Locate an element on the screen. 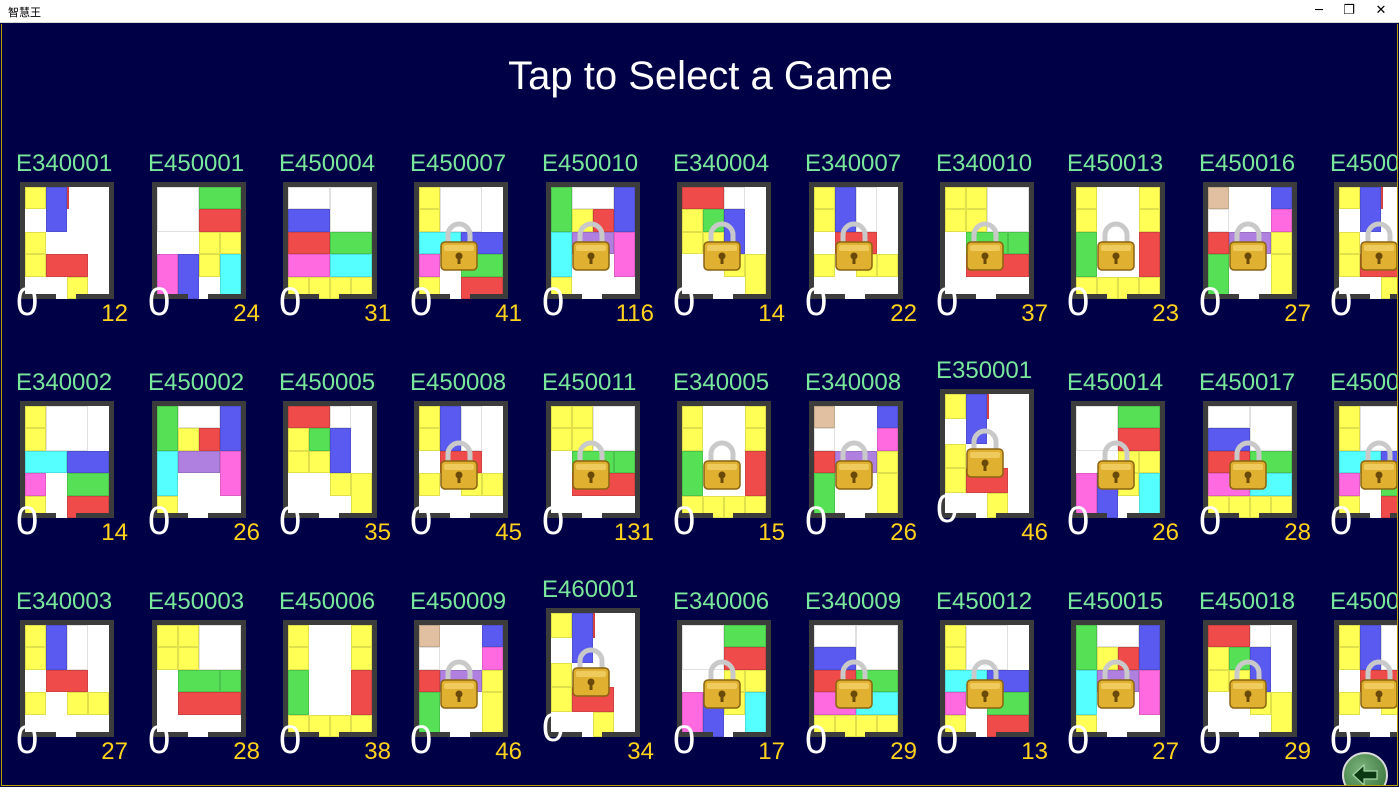 Image resolution: width=1399 pixels, height=787 pixels. game-tile: E340002 0 14 is located at coordinates (76, 469).